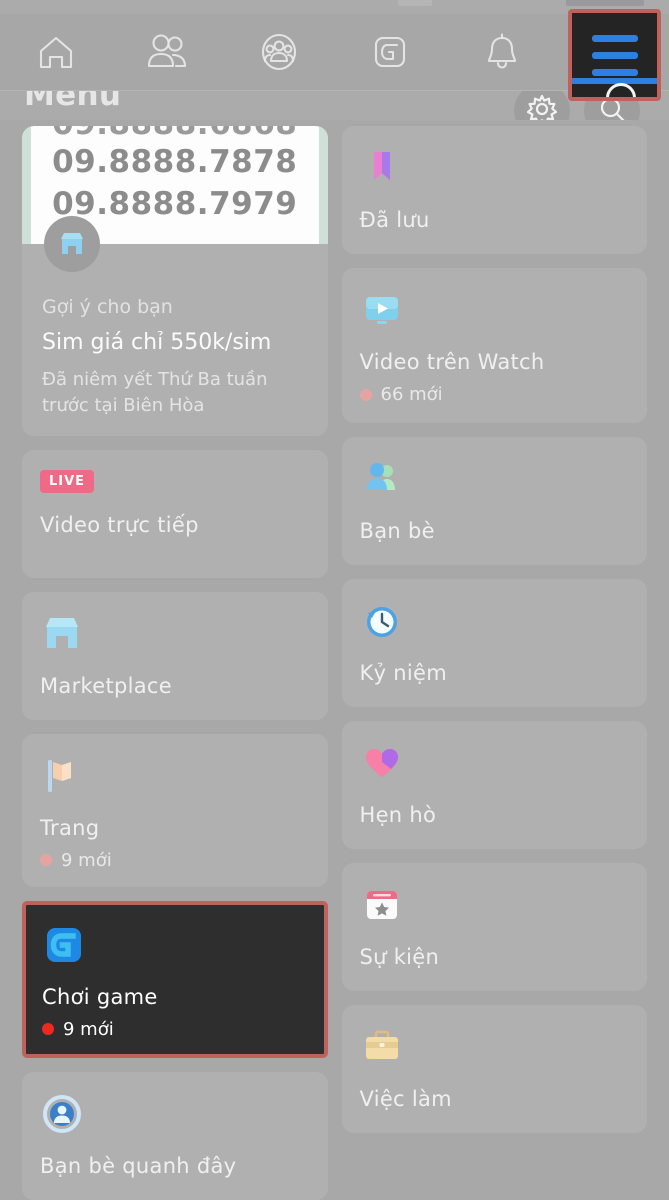  Describe the element at coordinates (494, 1069) in the screenshot. I see `menu-item-jobs: Việc làm` at that location.